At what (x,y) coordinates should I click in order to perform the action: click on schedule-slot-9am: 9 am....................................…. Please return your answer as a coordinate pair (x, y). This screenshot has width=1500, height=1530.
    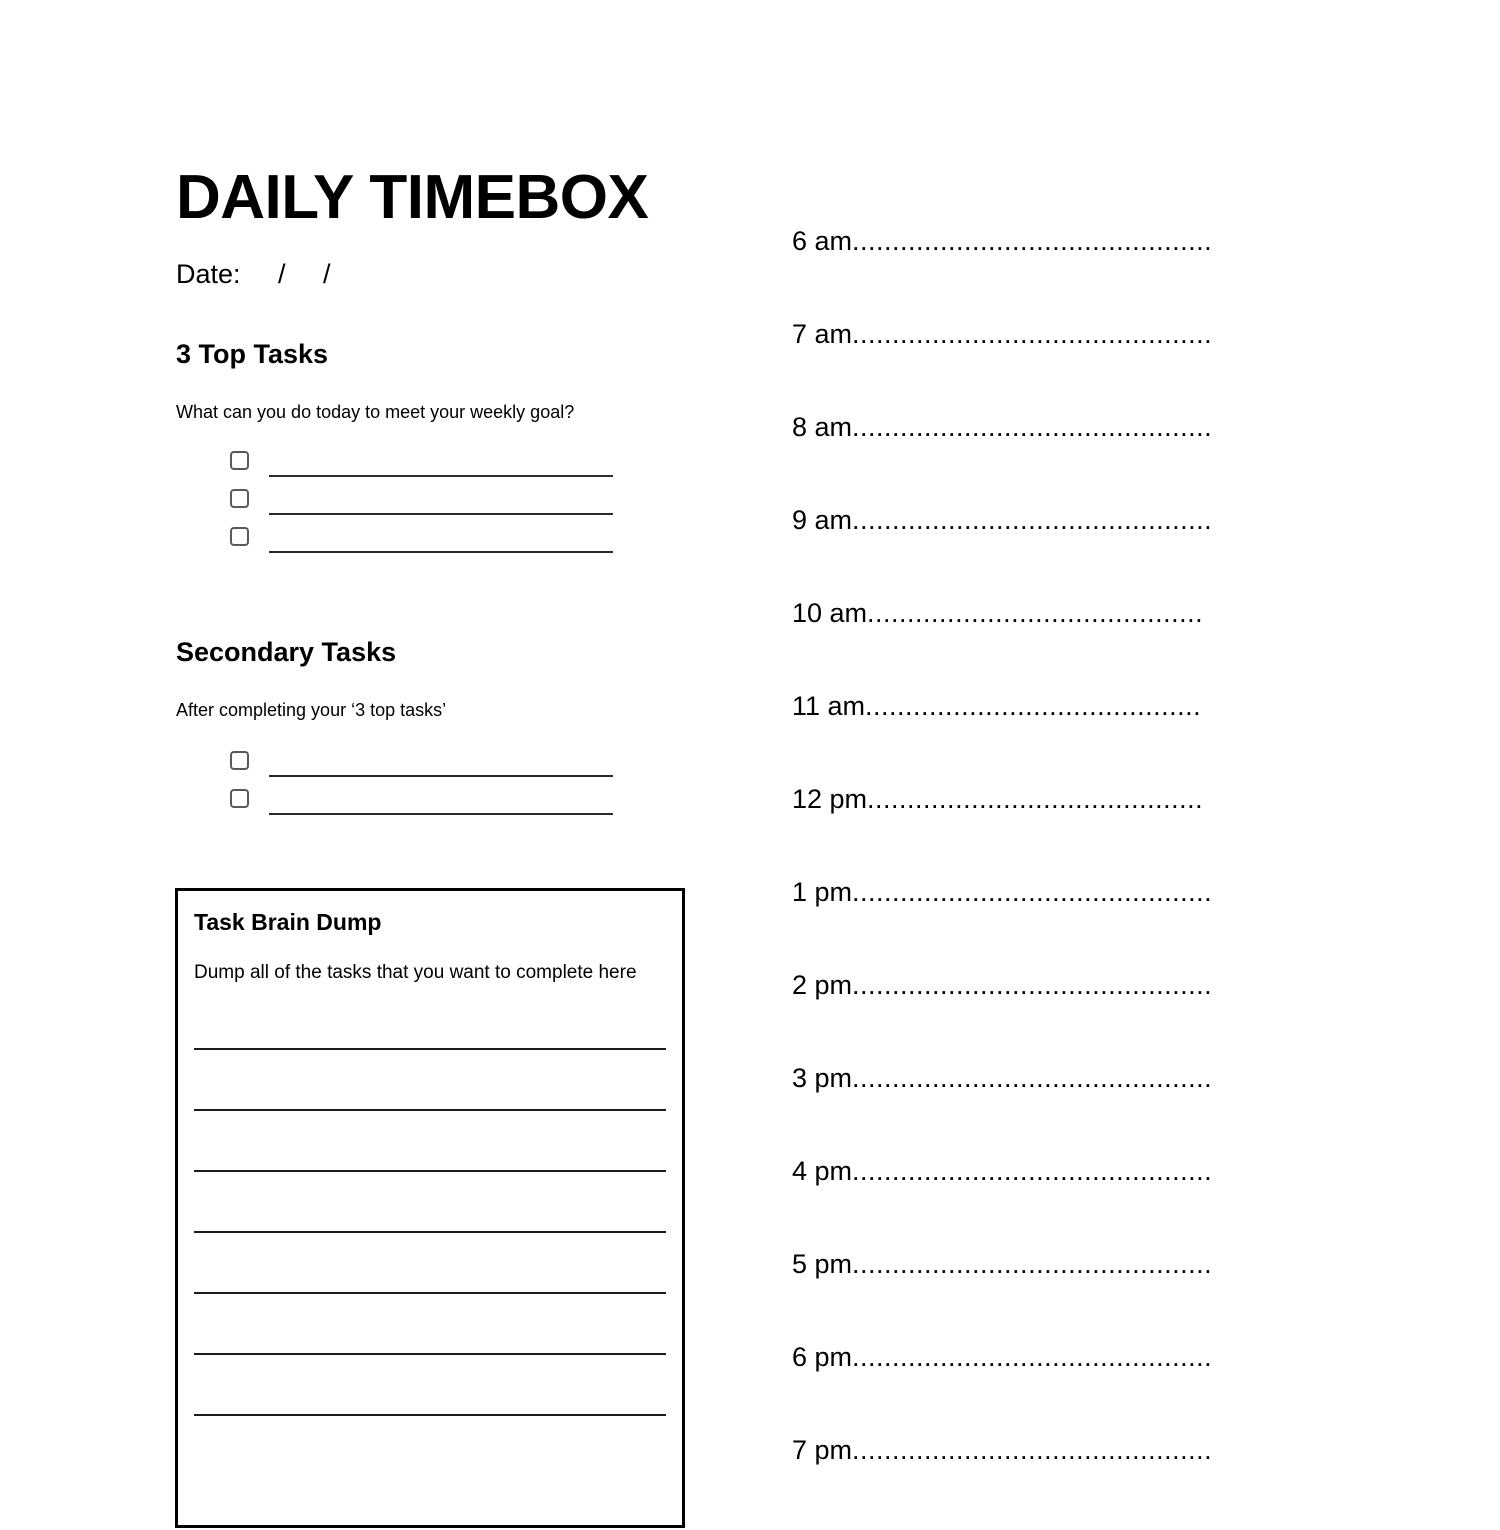
    Looking at the image, I should click on (1027, 553).